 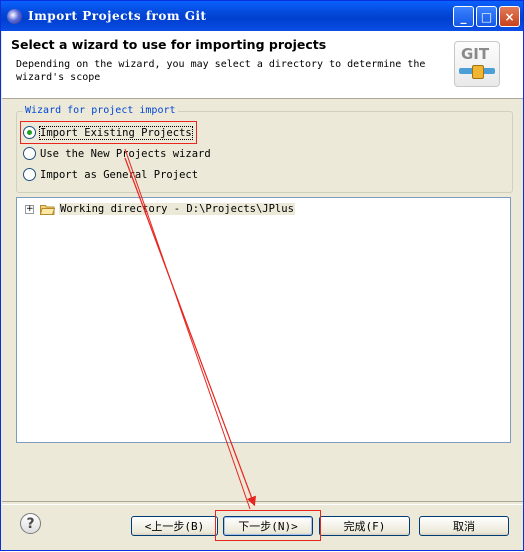 I want to click on title-bar: Import Projects from Git _ □ ×, so click(x=262, y=16).